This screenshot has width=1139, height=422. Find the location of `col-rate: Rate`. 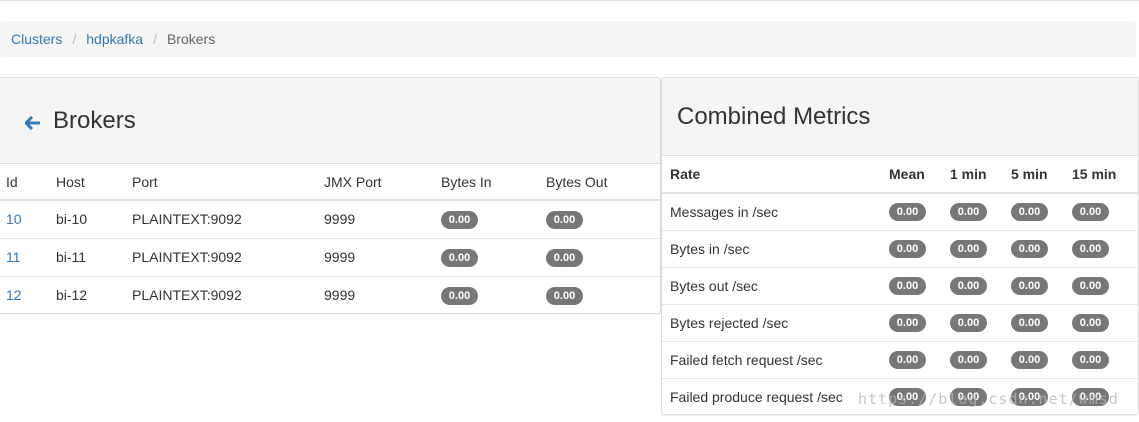

col-rate: Rate is located at coordinates (771, 175).